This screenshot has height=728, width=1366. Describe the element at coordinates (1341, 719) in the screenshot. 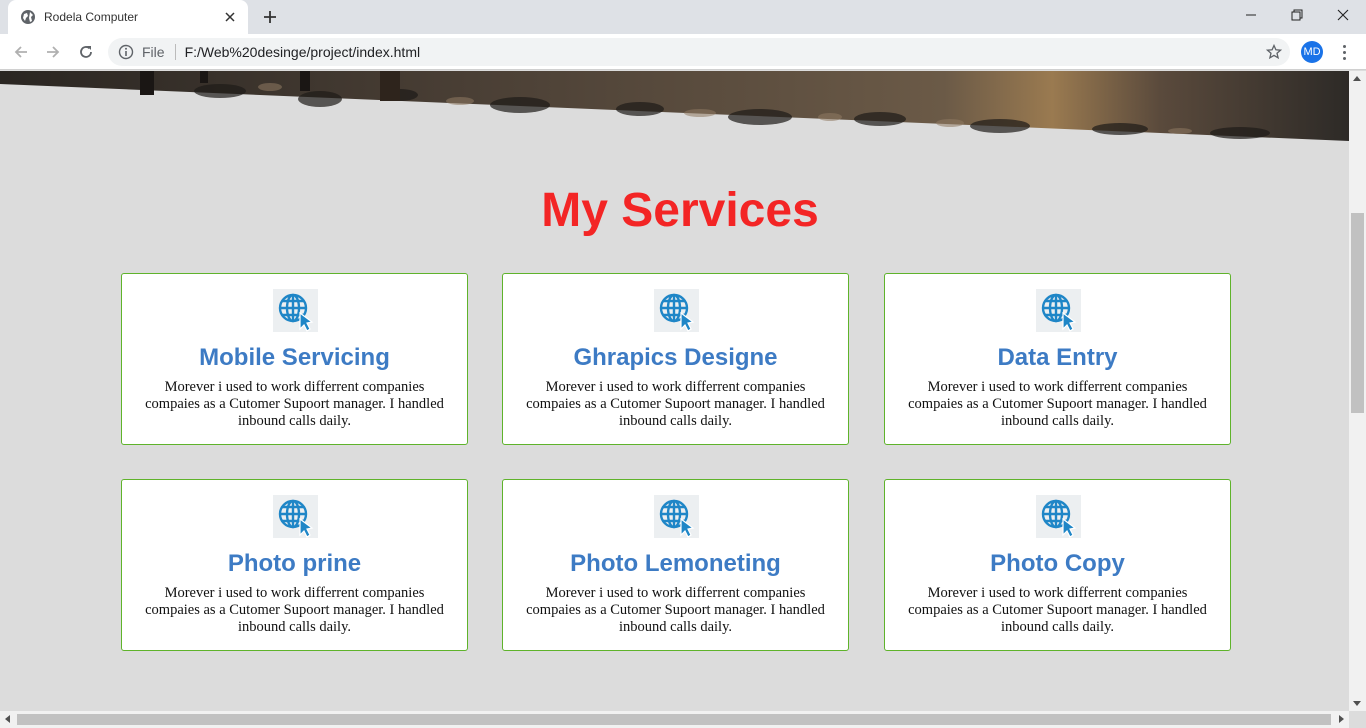

I see `scroll-right-arrow-icon` at that location.